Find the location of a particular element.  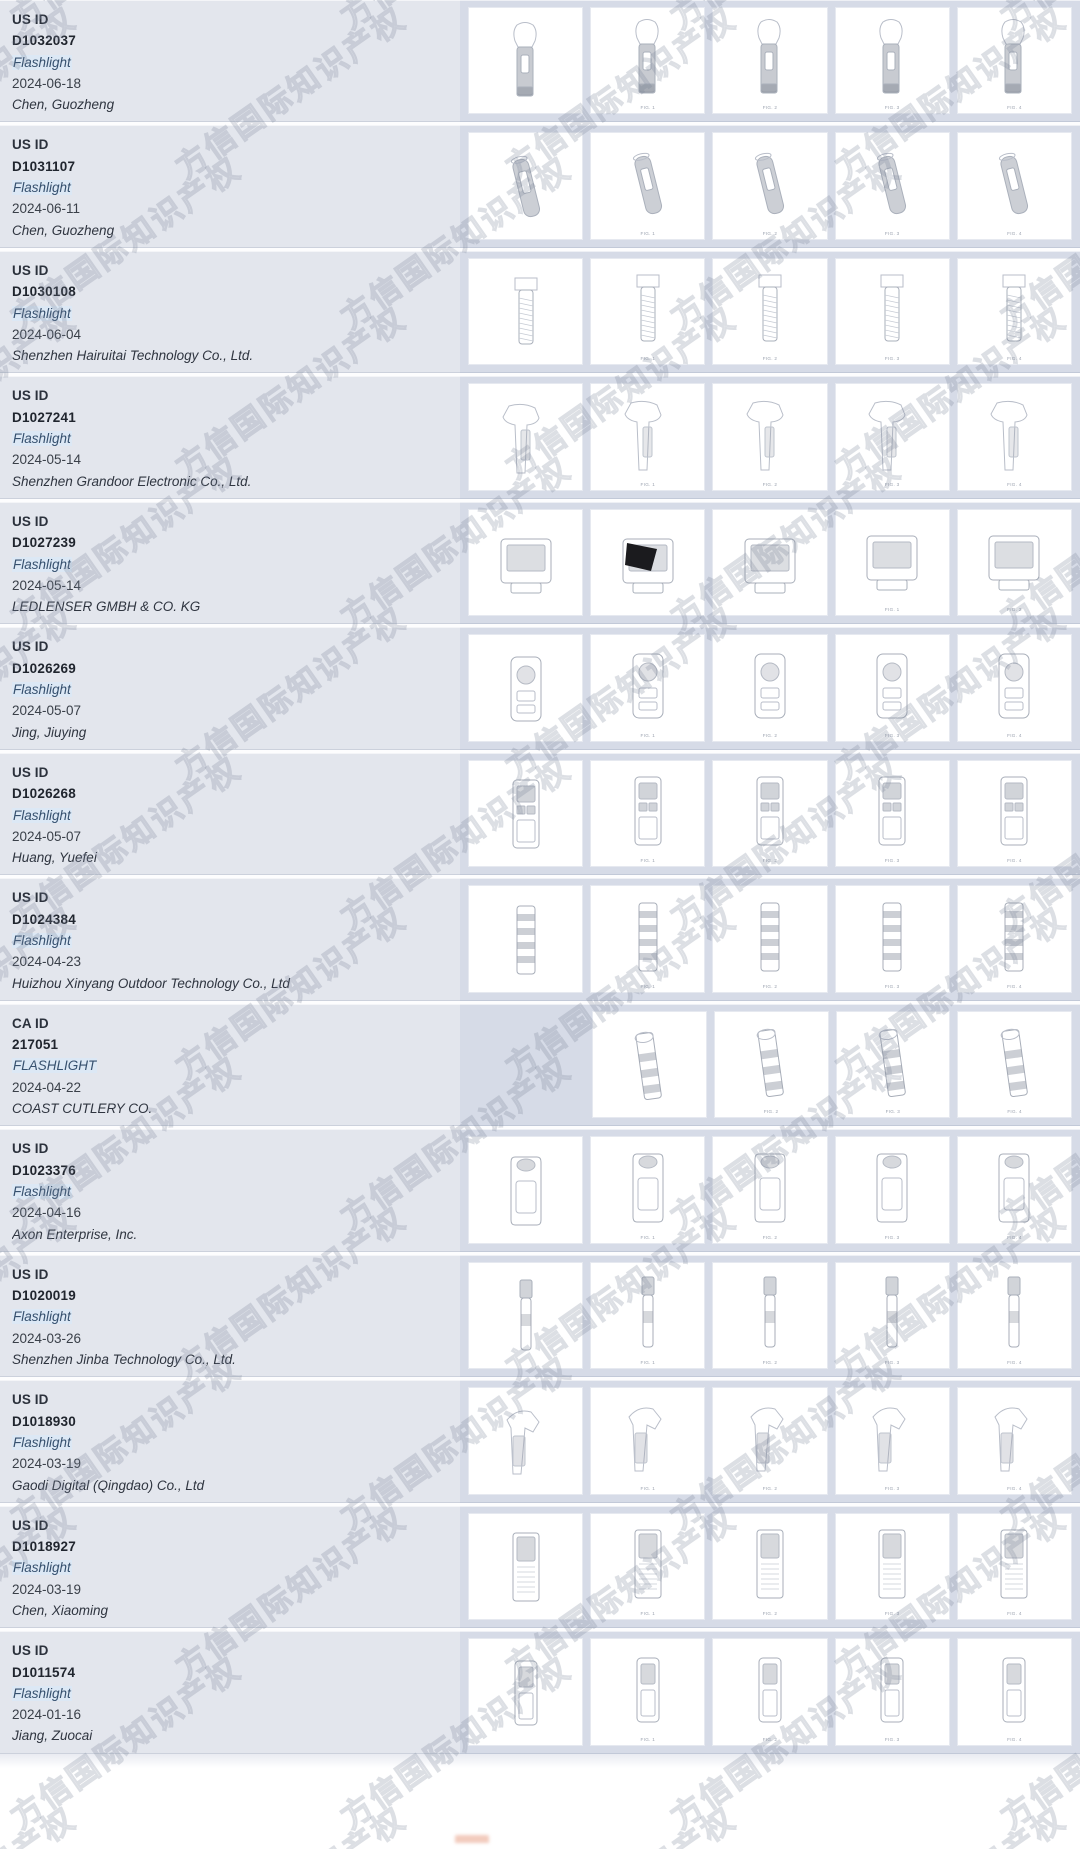

document-number: D1018927 is located at coordinates (236, 1546).